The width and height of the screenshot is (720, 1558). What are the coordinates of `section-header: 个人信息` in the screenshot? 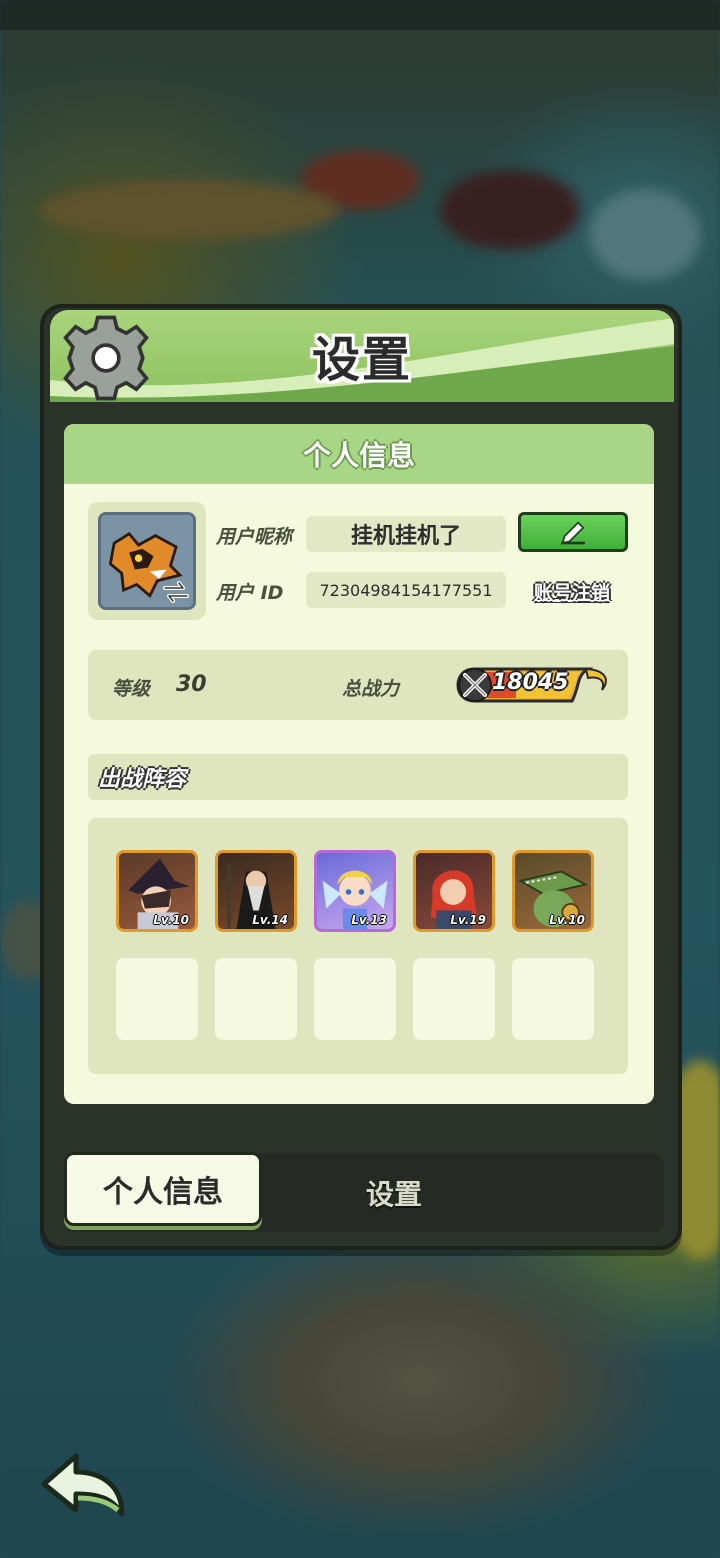 It's located at (359, 454).